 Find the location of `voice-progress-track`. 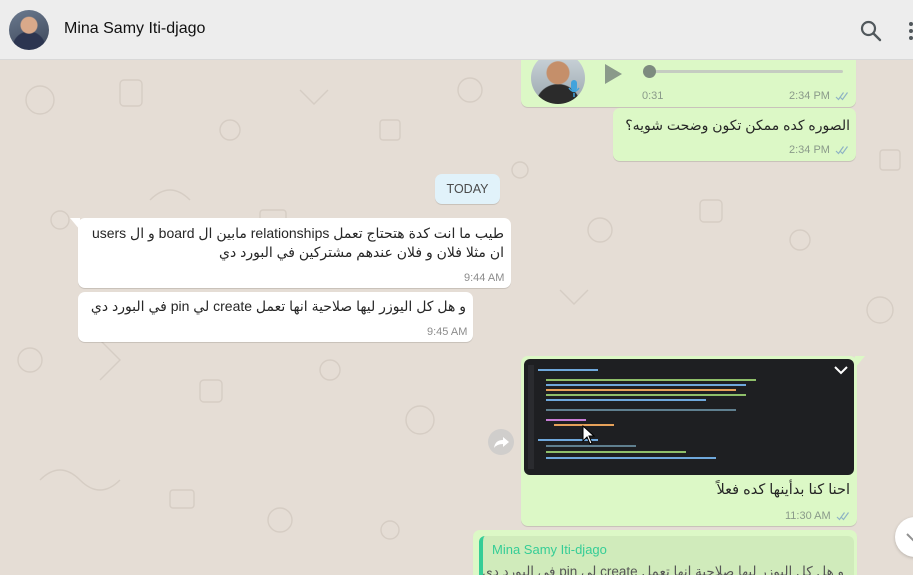

voice-progress-track is located at coordinates (745, 71).